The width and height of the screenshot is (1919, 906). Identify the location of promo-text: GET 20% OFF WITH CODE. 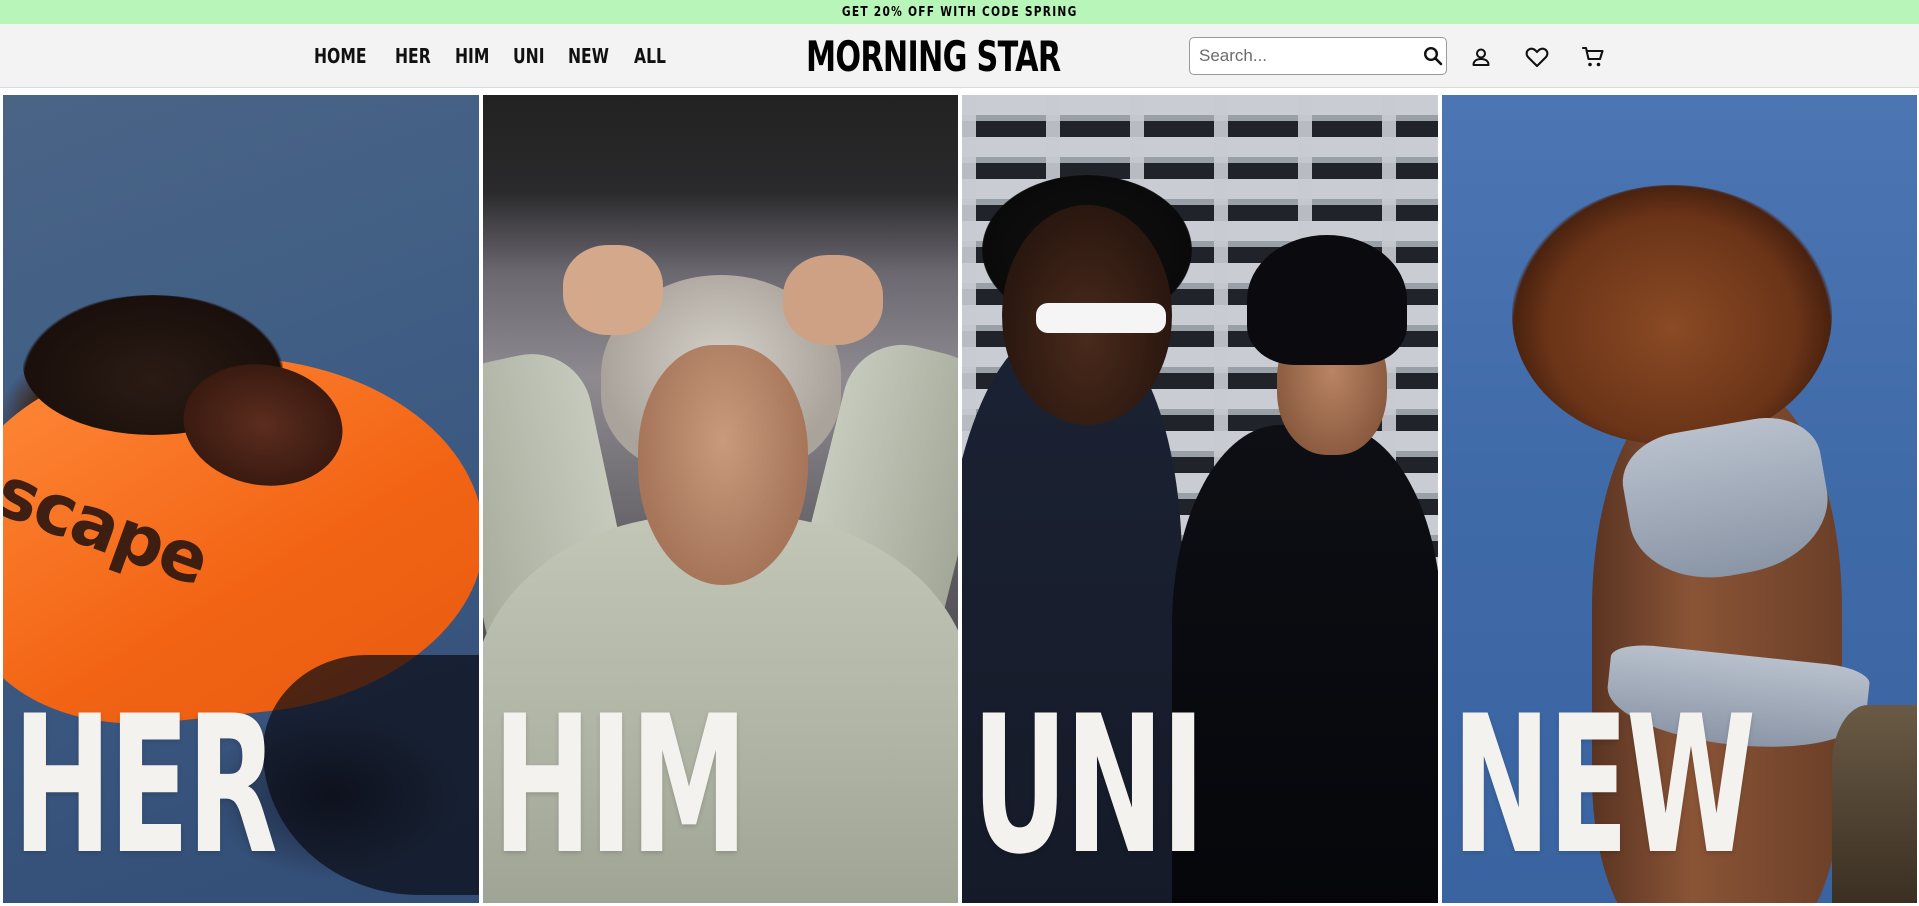
(930, 12).